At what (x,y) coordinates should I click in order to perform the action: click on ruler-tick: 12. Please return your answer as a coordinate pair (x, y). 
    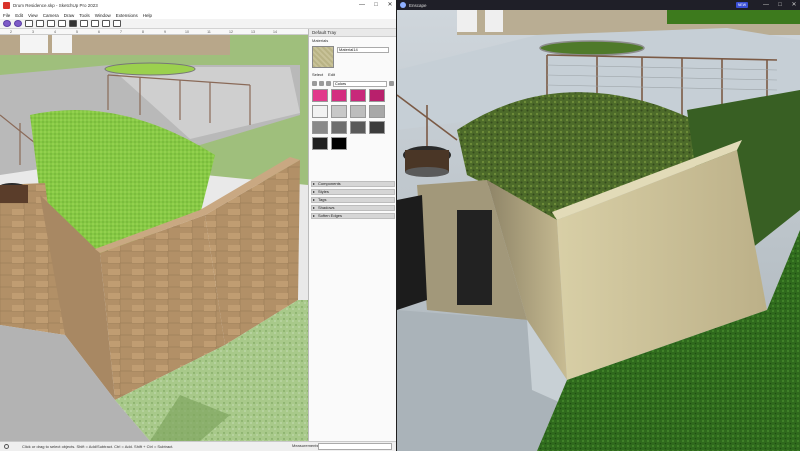
    Looking at the image, I should click on (231, 31).